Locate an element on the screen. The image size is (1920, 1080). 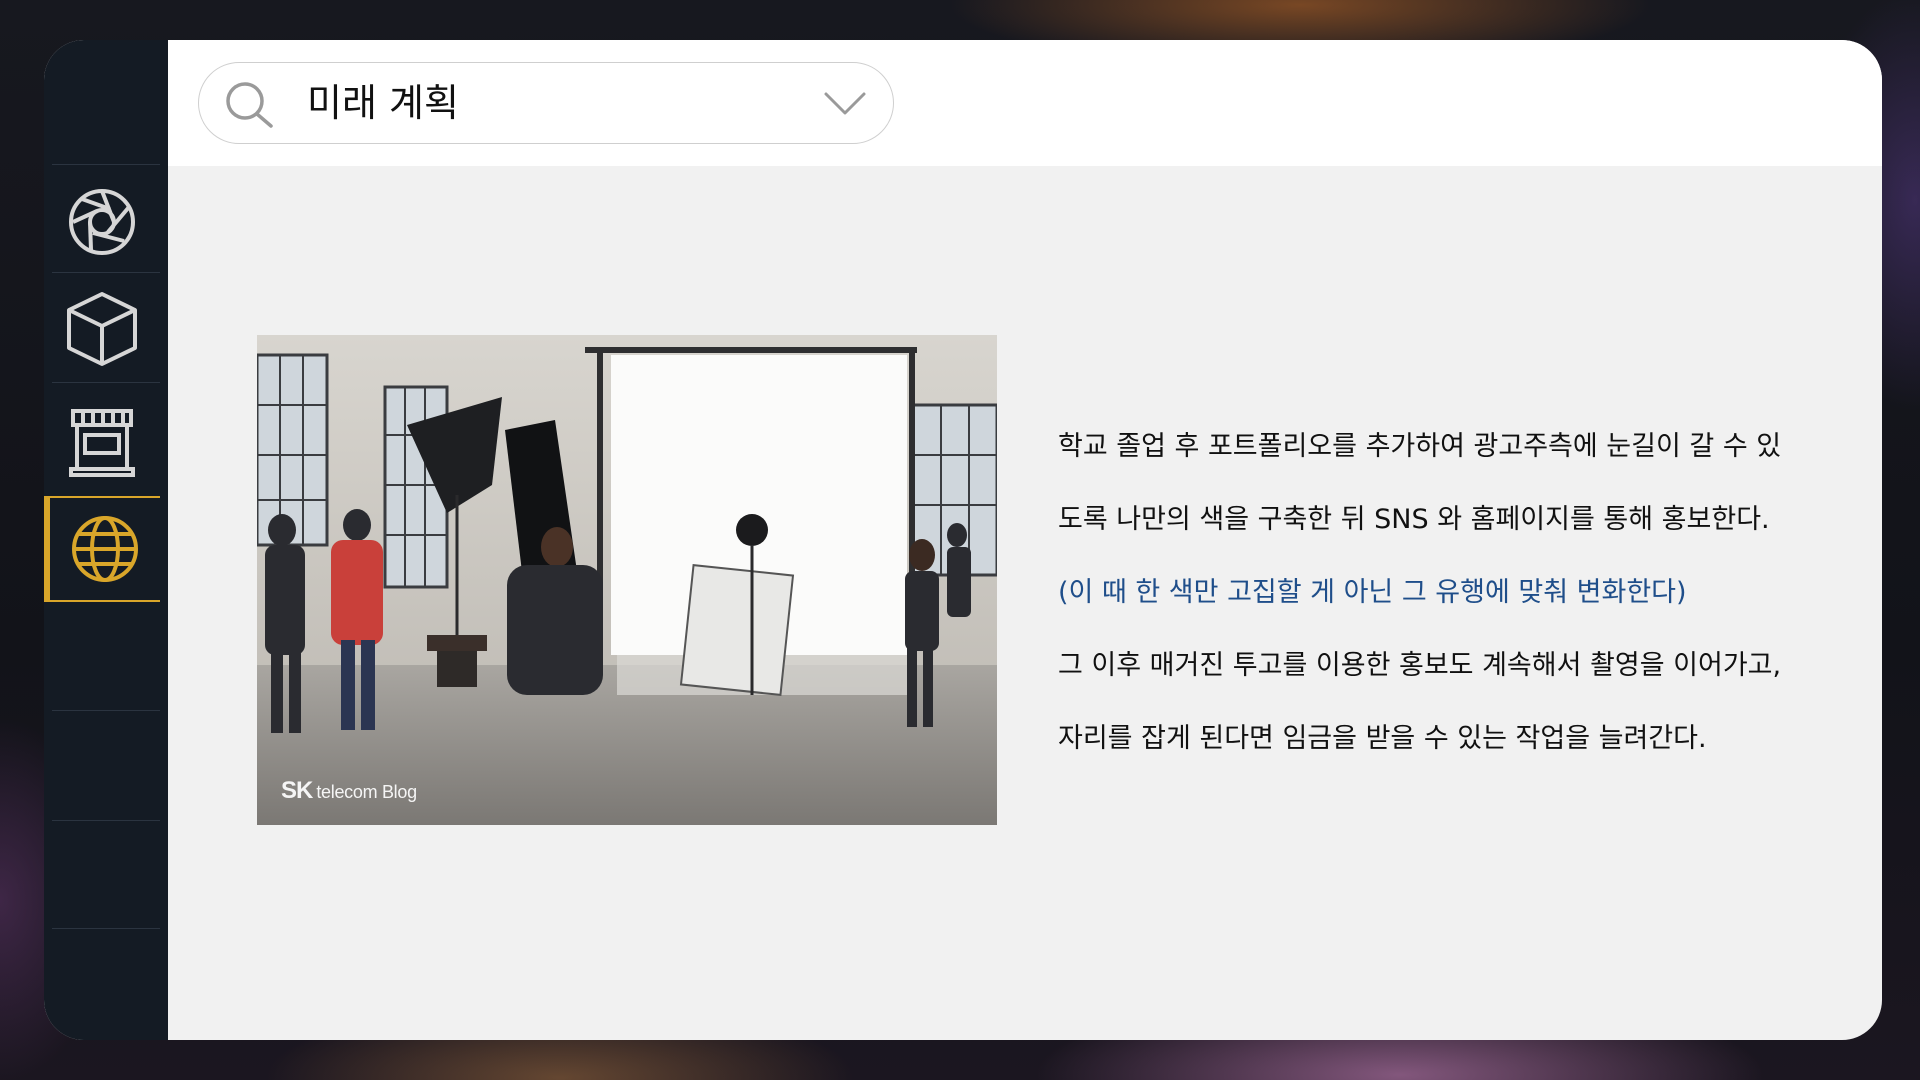
description-line: 자리를 잡게 된다면 임금을 받을 수 있는 작업을 늘려간다. is located at coordinates (1382, 738).